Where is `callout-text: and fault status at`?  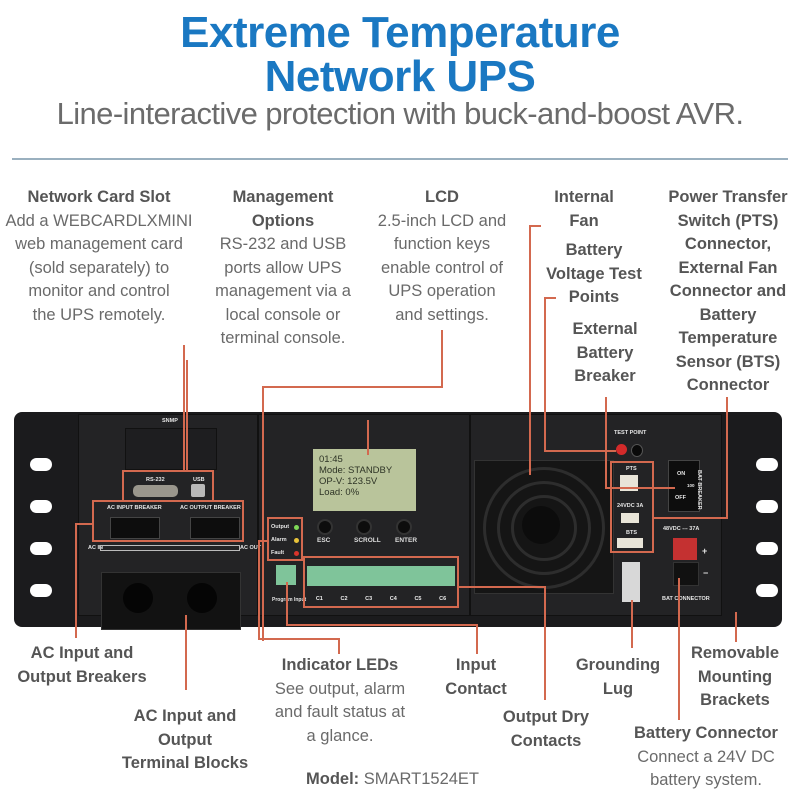 callout-text: and fault status at is located at coordinates (340, 712).